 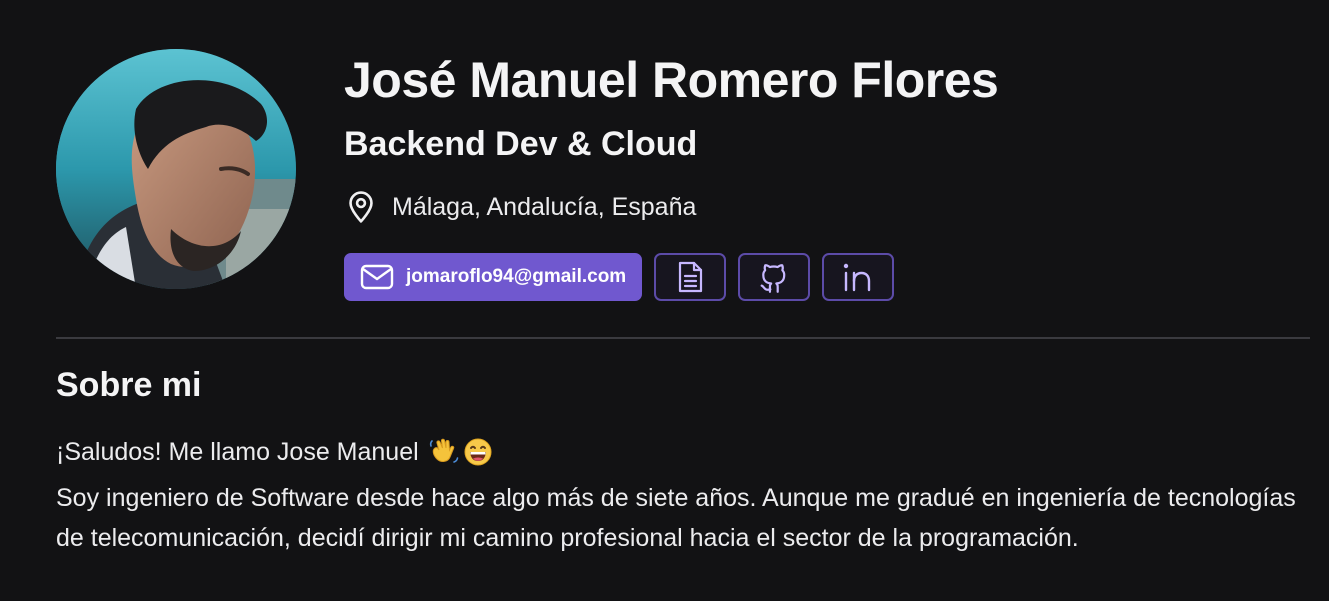 I want to click on linkedin-button, so click(x=858, y=277).